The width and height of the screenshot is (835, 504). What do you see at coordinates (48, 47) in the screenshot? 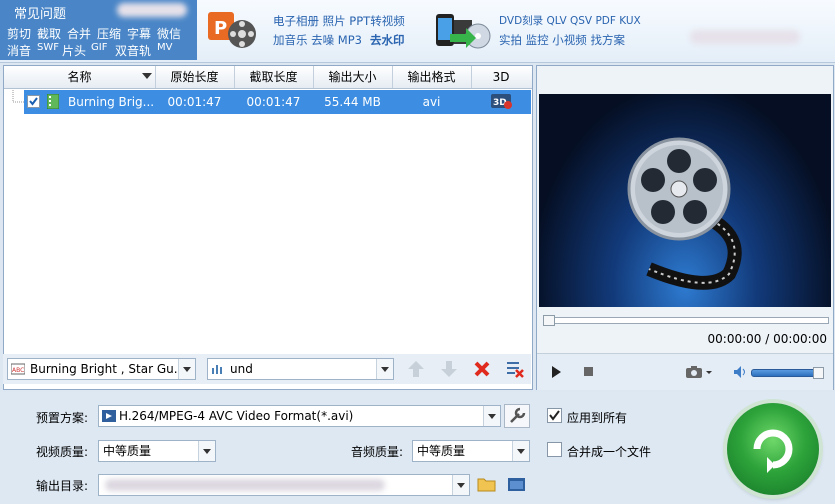
I see `quick-link-swf: SWF` at bounding box center [48, 47].